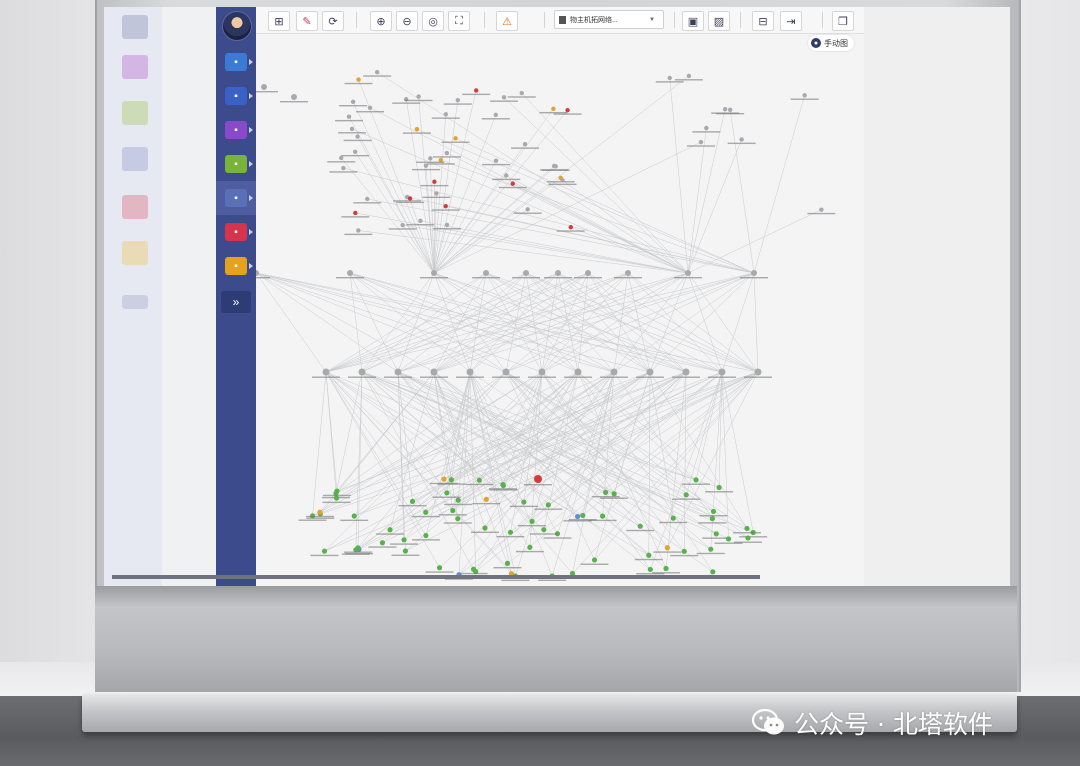  I want to click on sidebar-item-storage: ▪, so click(236, 130).